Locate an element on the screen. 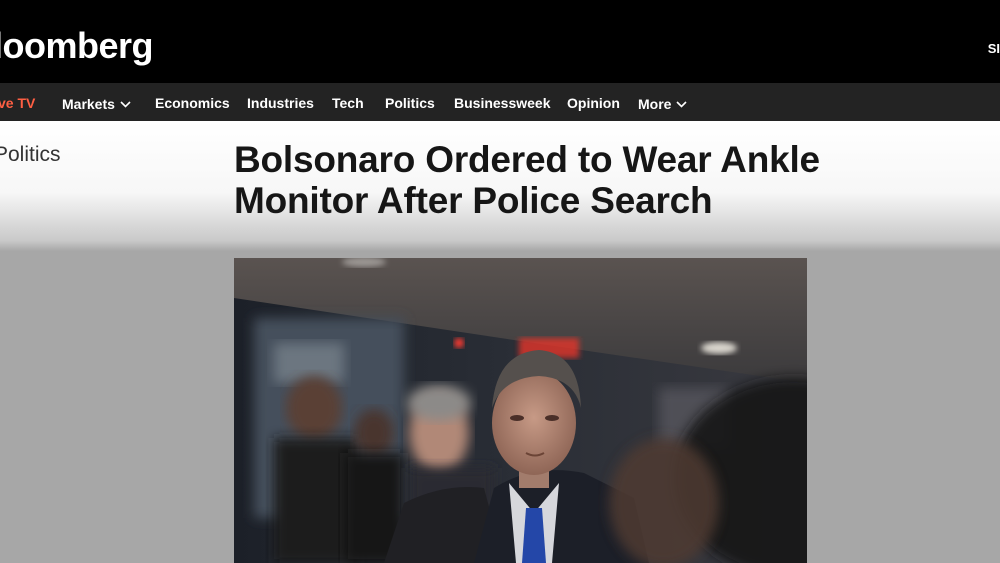 The height and width of the screenshot is (563, 1000). nav-item-label: Tech is located at coordinates (348, 103).